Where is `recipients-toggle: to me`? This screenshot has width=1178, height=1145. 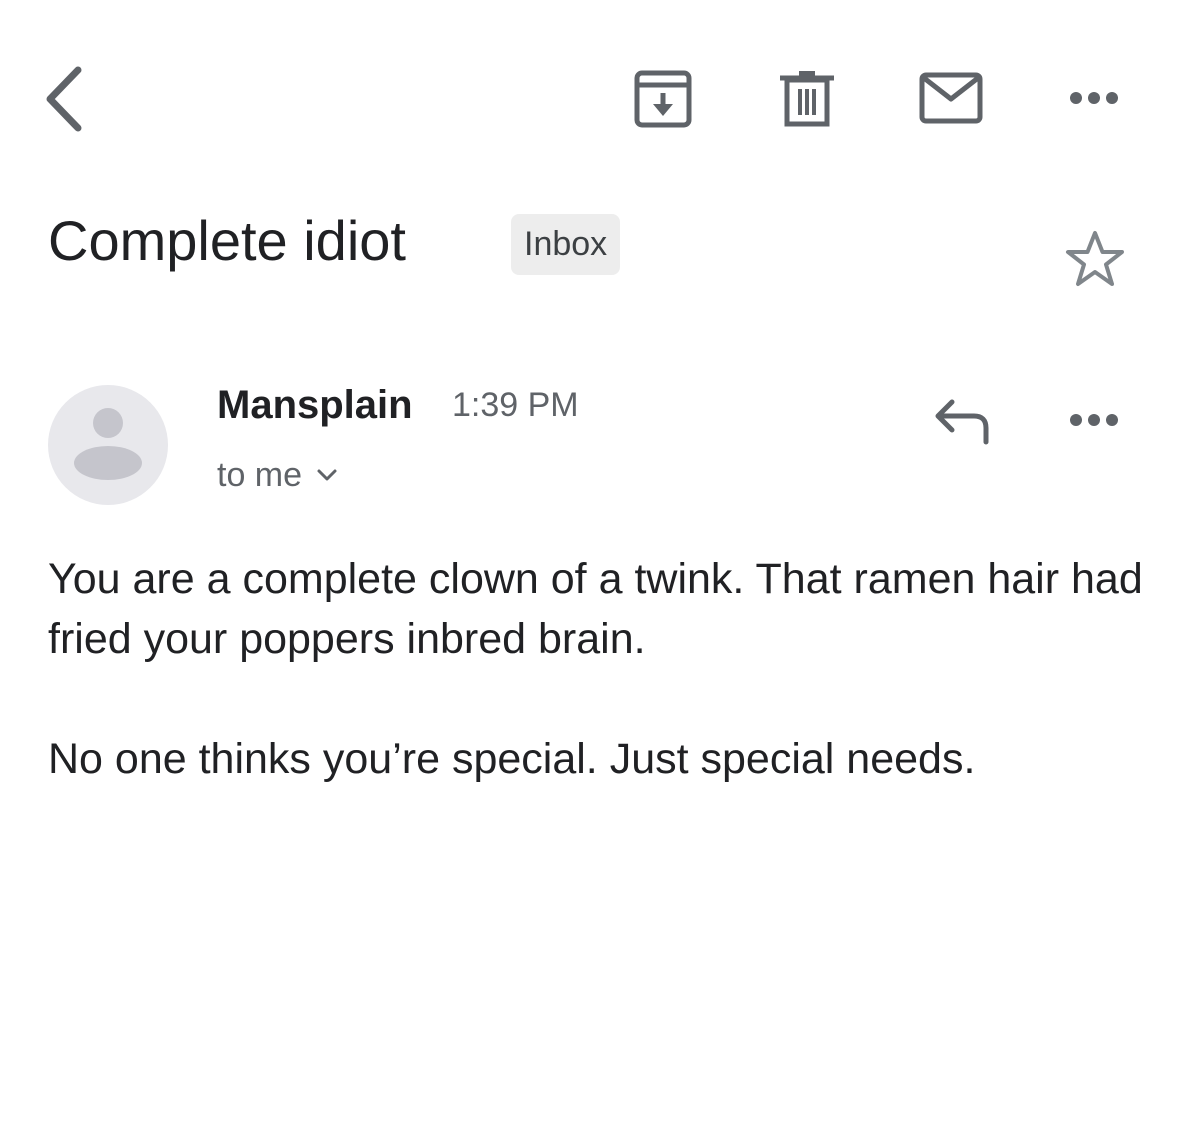 recipients-toggle: to me is located at coordinates (277, 475).